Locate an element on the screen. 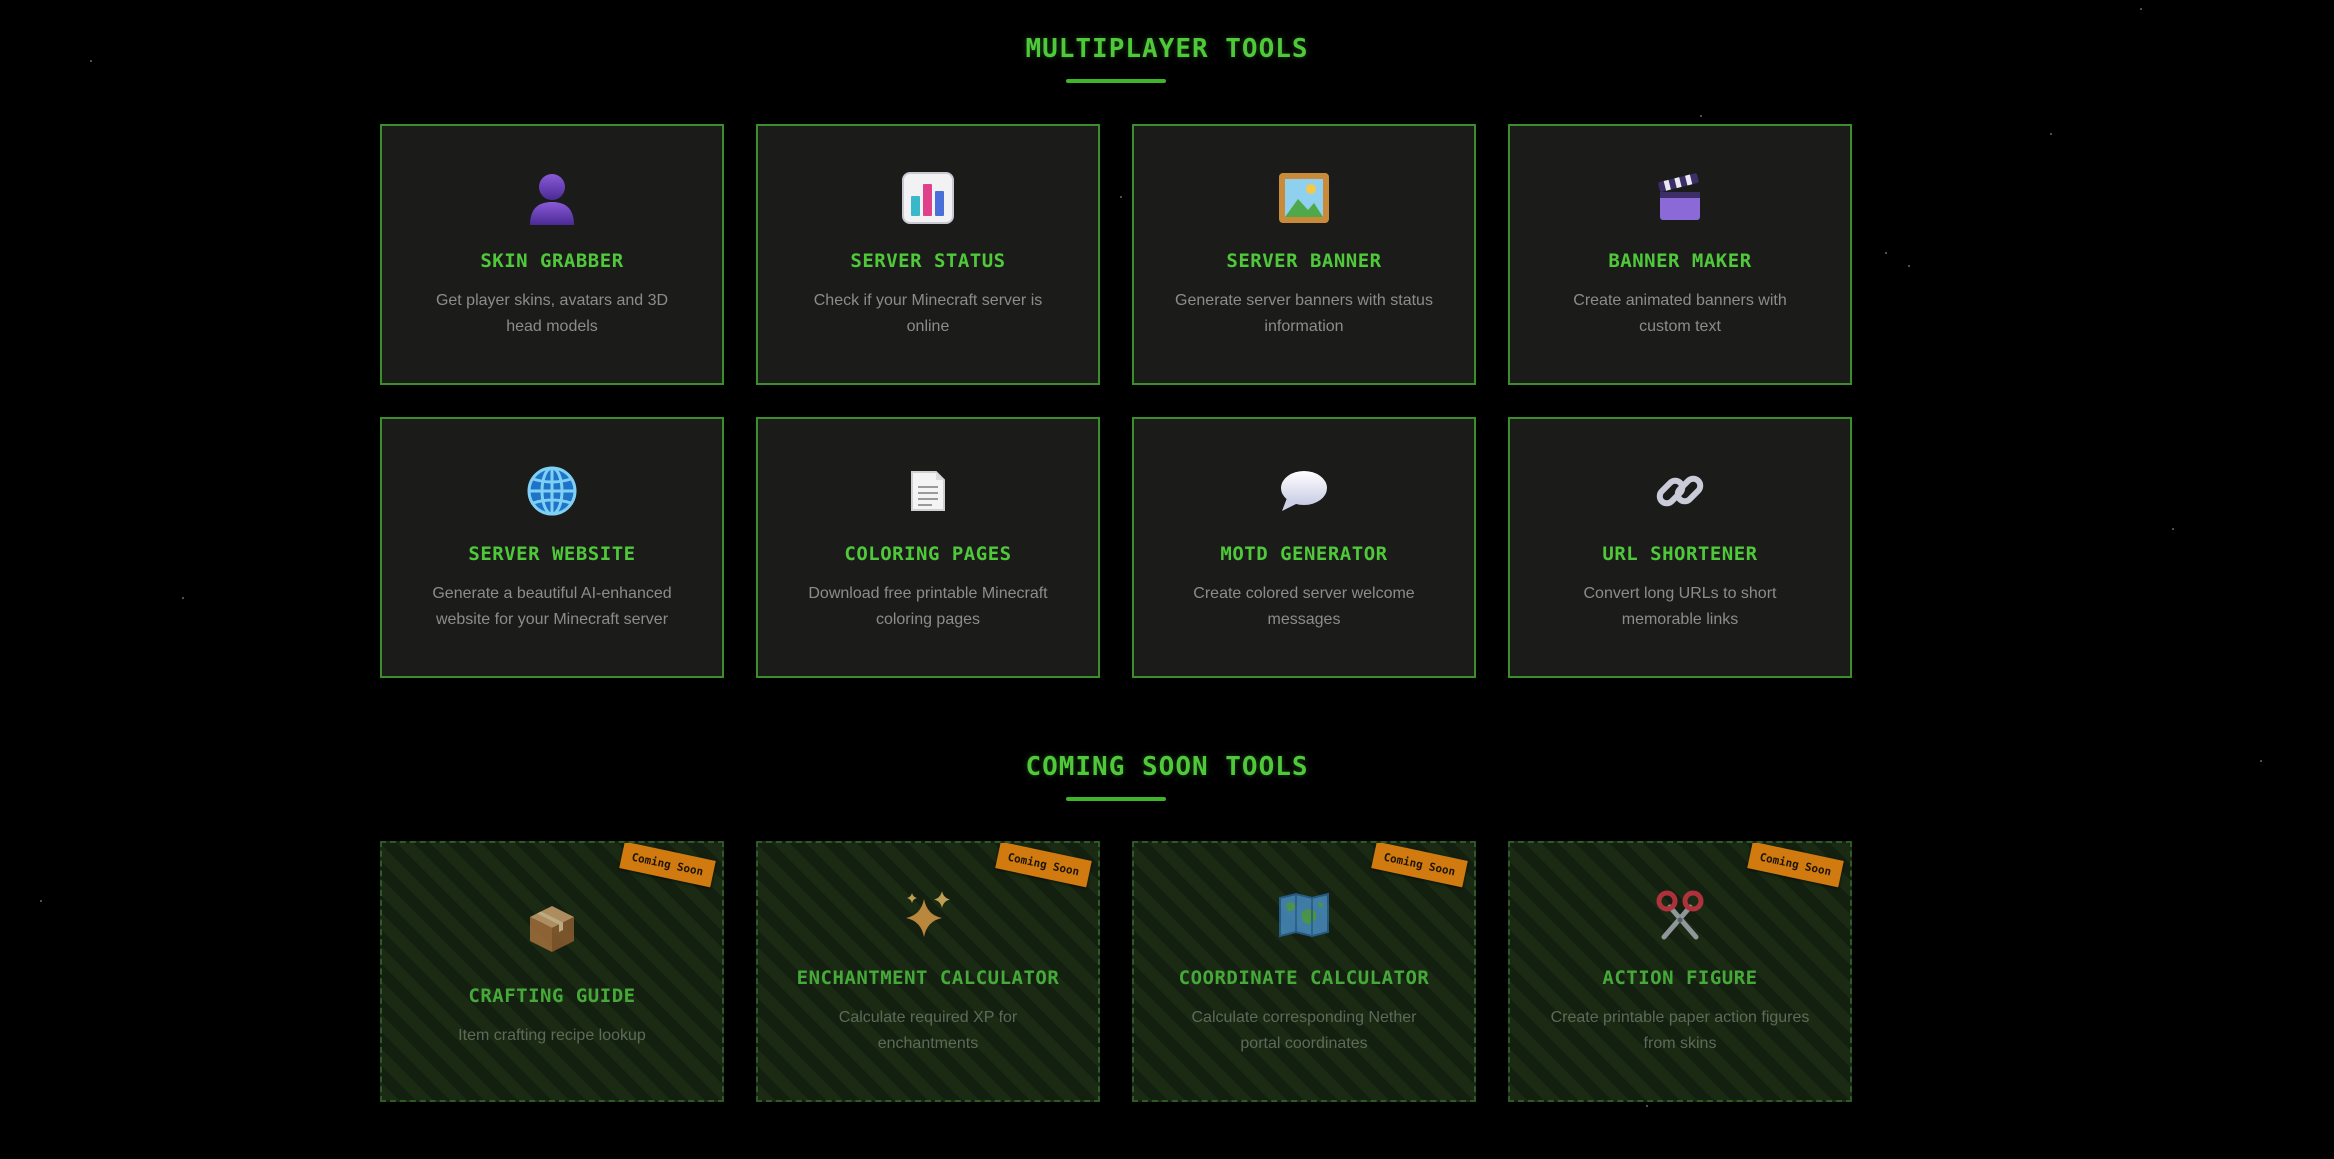  tool-name: COLORING PAGES is located at coordinates (928, 554).